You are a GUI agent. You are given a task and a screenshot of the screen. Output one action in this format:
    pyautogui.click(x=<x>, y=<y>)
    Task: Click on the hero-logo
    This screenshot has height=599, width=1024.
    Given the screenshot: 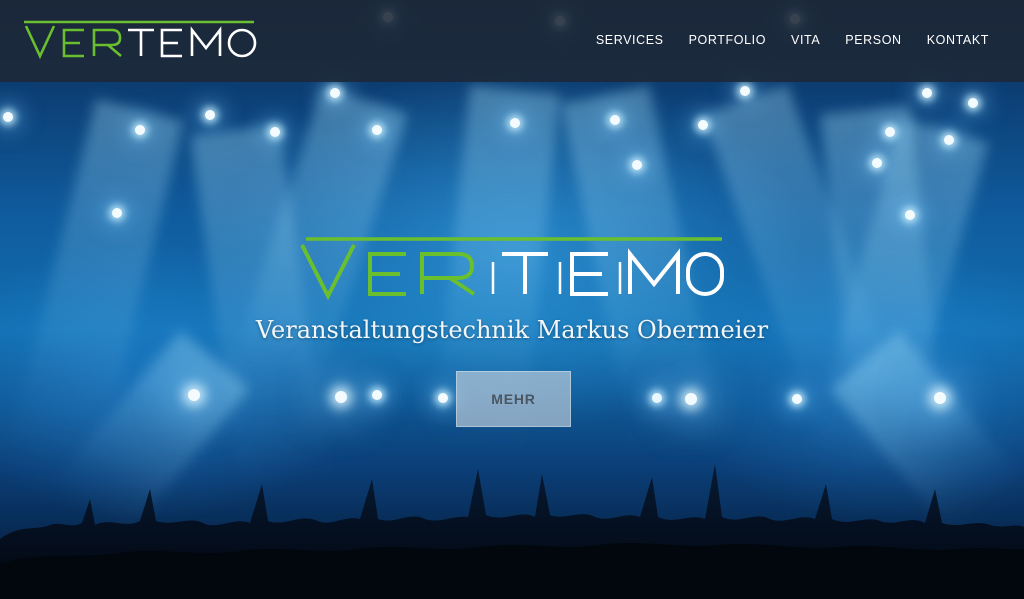 What is the action you would take?
    pyautogui.click(x=512, y=268)
    